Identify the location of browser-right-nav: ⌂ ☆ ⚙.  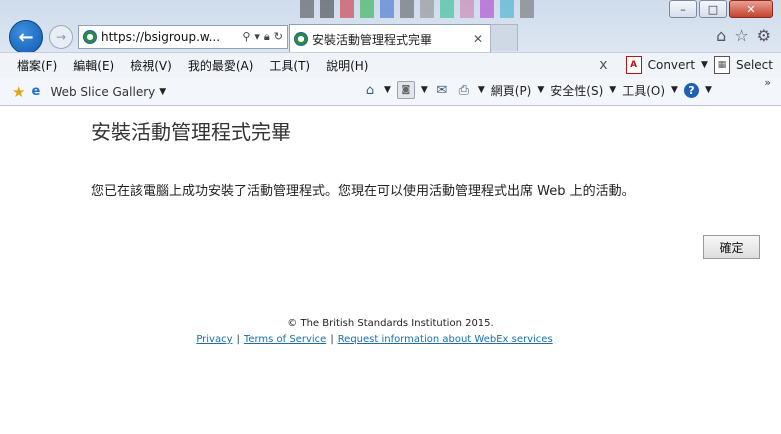
(743, 35).